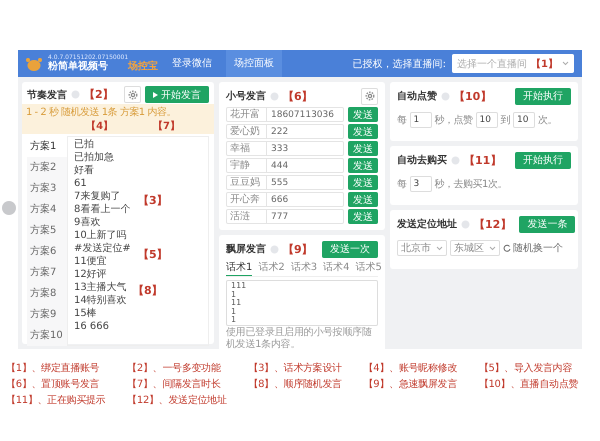 The image size is (600, 441). Describe the element at coordinates (239, 267) in the screenshot. I see `script-tab: 话术1` at that location.